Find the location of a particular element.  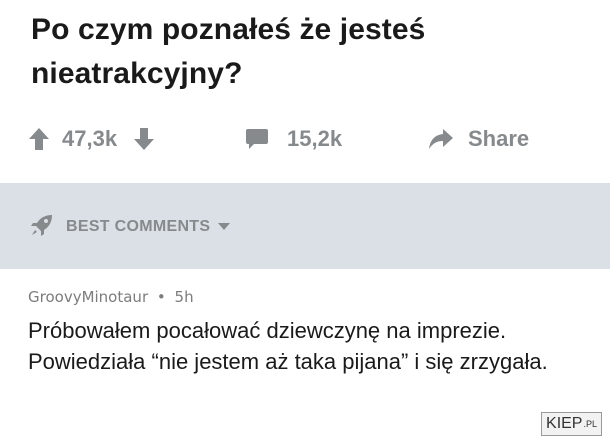

site-watermark: KIEP .PL is located at coordinates (571, 424).